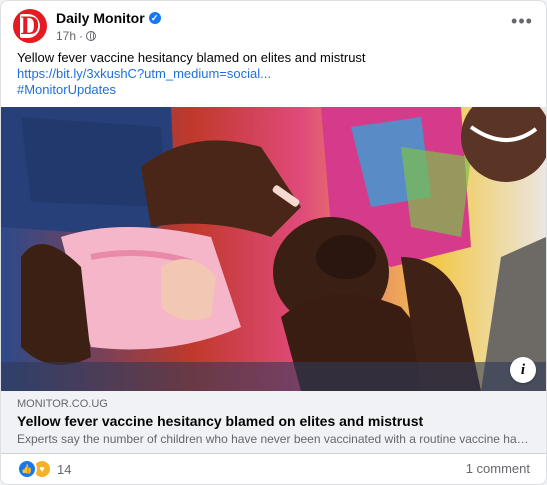  I want to click on avatar-logo-letter: D, so click(30, 25).